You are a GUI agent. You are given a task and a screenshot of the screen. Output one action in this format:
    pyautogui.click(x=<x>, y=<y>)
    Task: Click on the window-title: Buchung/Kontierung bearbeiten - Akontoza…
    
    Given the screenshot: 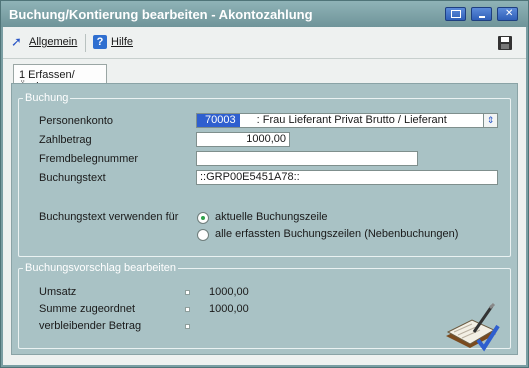 What is the action you would take?
    pyautogui.click(x=161, y=14)
    